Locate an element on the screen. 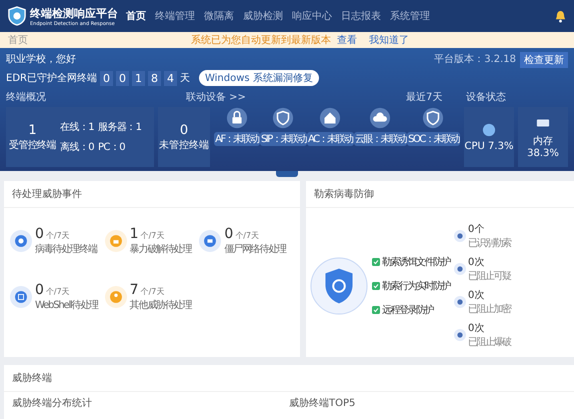 The width and height of the screenshot is (574, 419). stat-label: 已识别勒索 is located at coordinates (489, 243).